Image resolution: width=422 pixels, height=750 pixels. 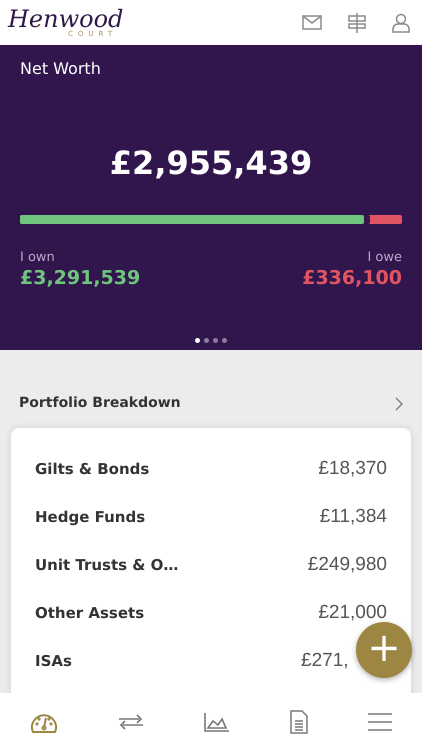 I want to click on user-icon, so click(x=401, y=22).